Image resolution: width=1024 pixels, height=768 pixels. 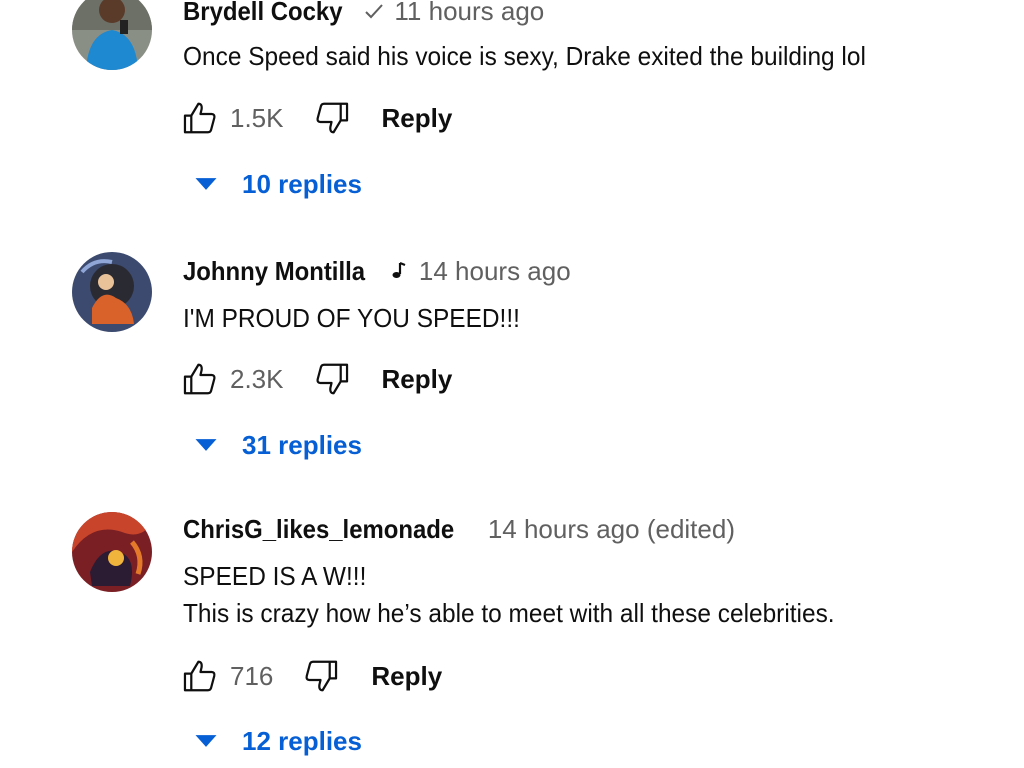 What do you see at coordinates (274, 271) in the screenshot?
I see `author-name: Johnny Montilla` at bounding box center [274, 271].